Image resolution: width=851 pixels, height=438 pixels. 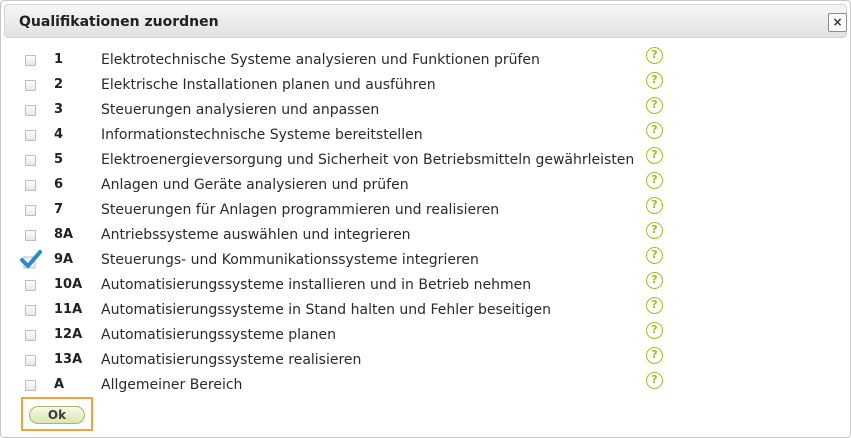 What do you see at coordinates (68, 334) in the screenshot?
I see `qualification-number: 12A` at bounding box center [68, 334].